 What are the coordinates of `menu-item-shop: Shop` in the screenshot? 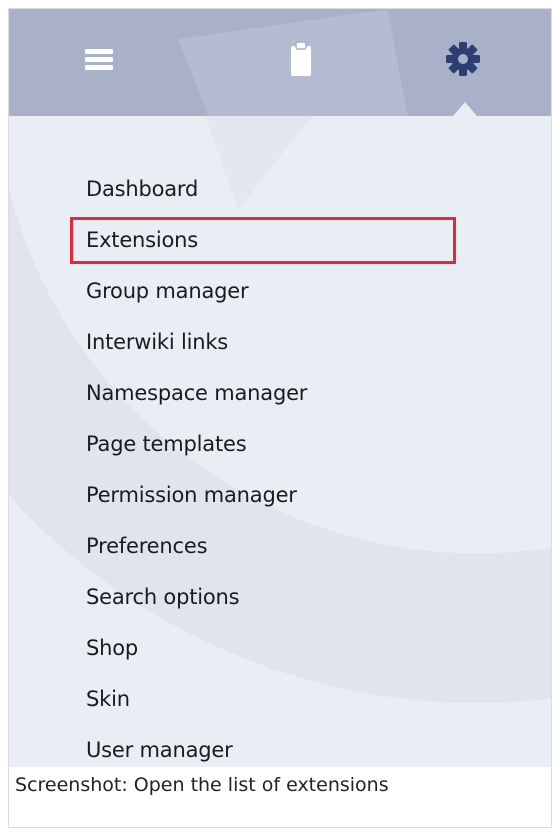 It's located at (280, 648).